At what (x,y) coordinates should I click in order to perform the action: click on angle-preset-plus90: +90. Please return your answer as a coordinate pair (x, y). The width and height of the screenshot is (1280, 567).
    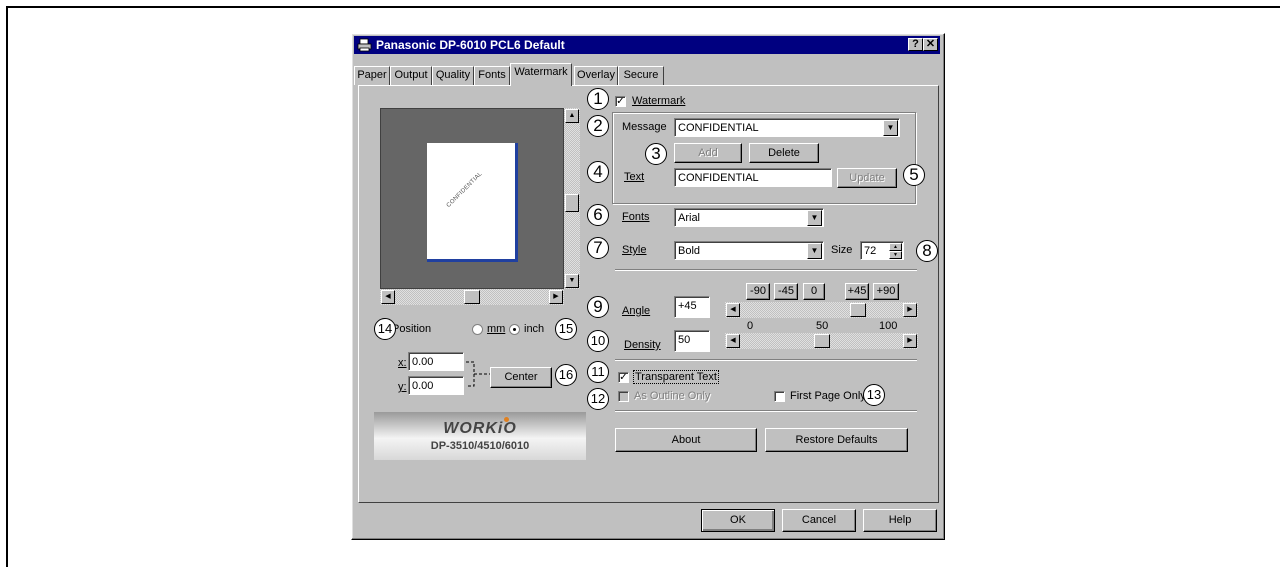
    Looking at the image, I should click on (886, 291).